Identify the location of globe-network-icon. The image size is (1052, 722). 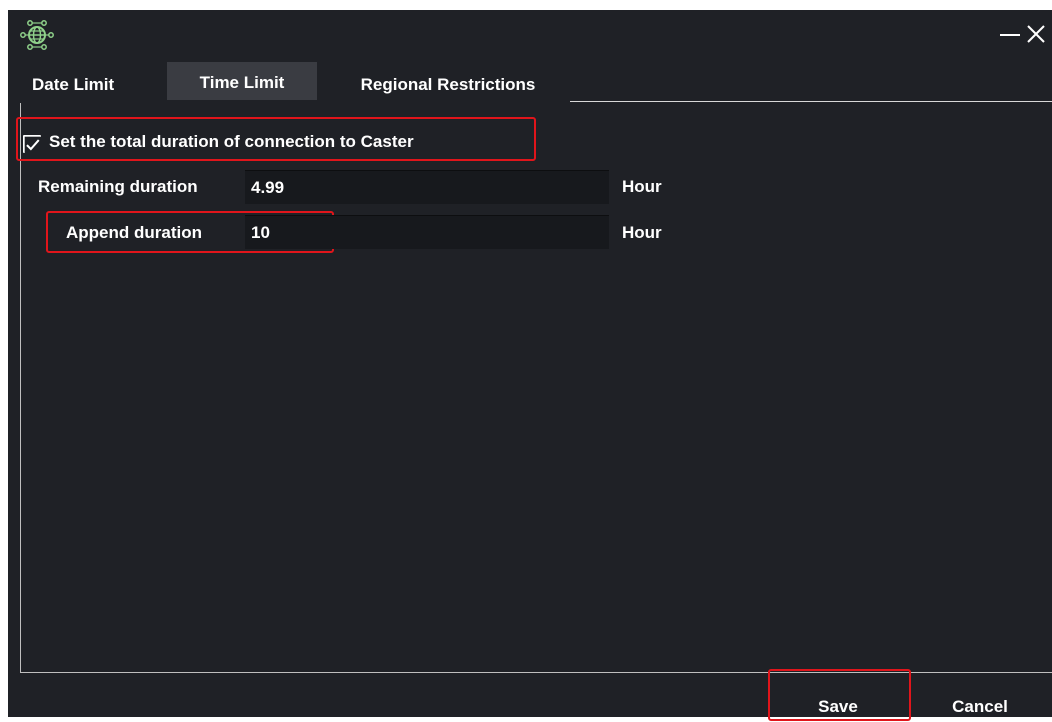
(37, 35).